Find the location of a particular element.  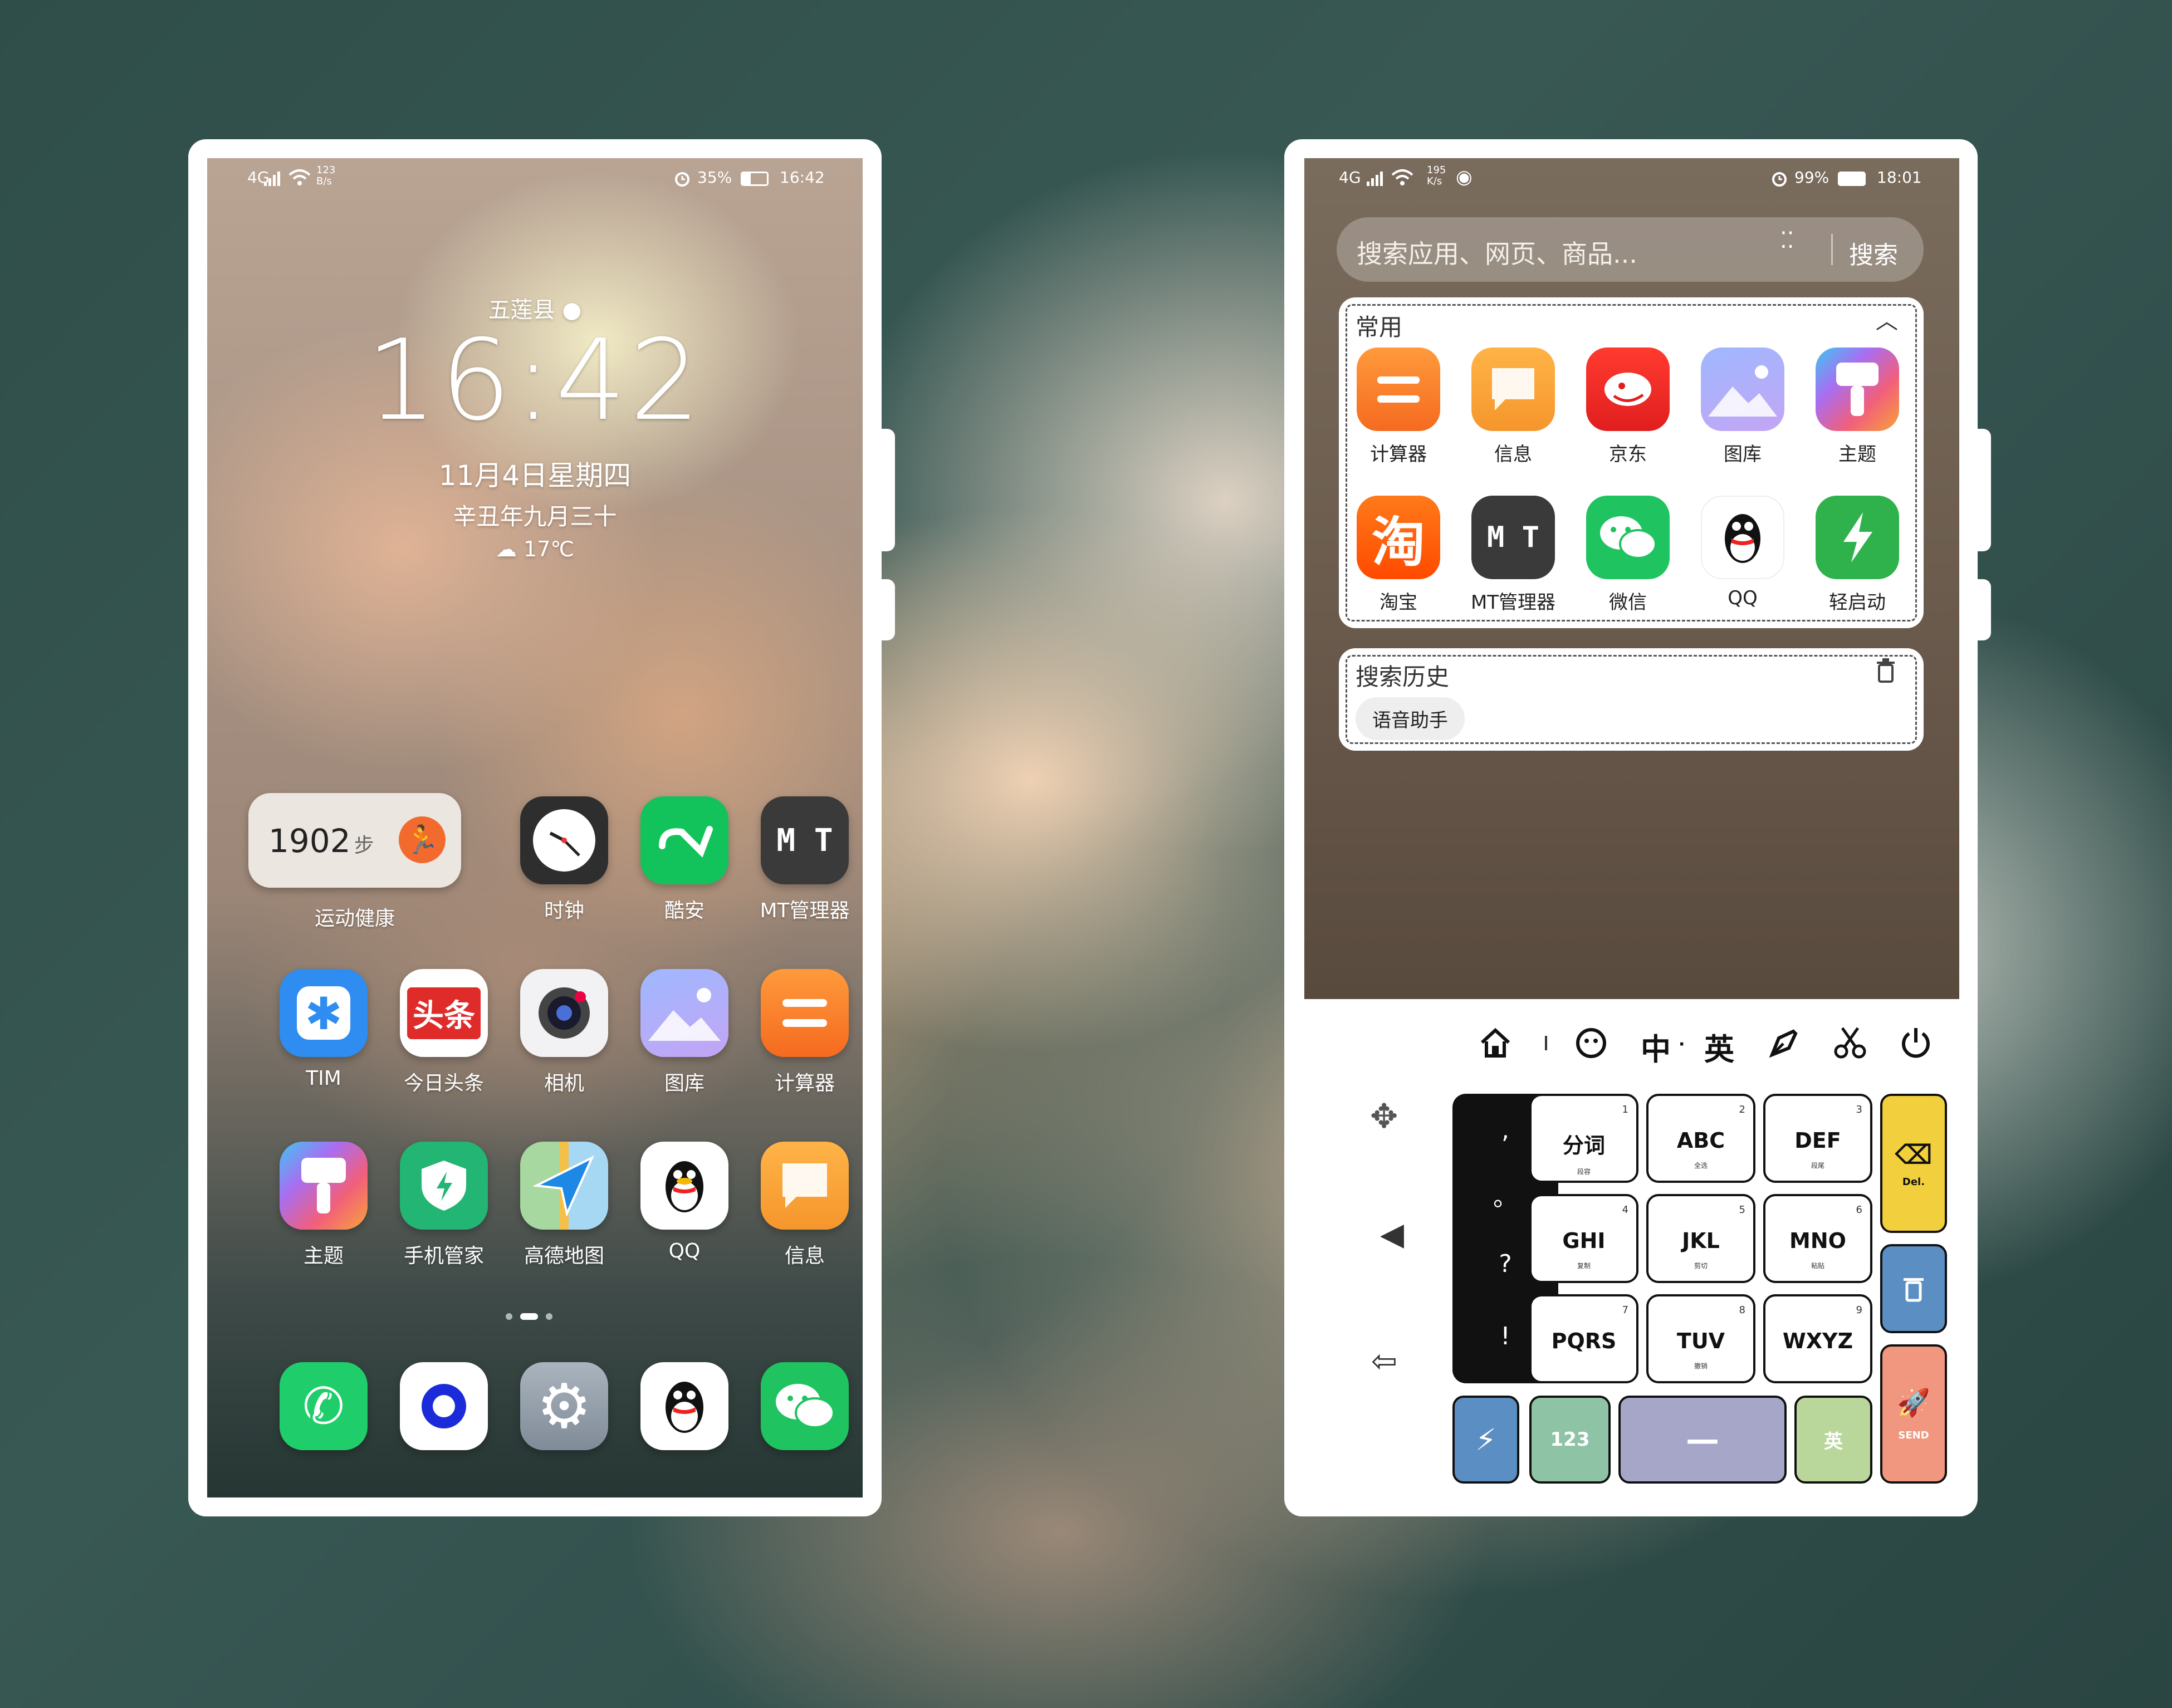

calculator-icon is located at coordinates (805, 1013).